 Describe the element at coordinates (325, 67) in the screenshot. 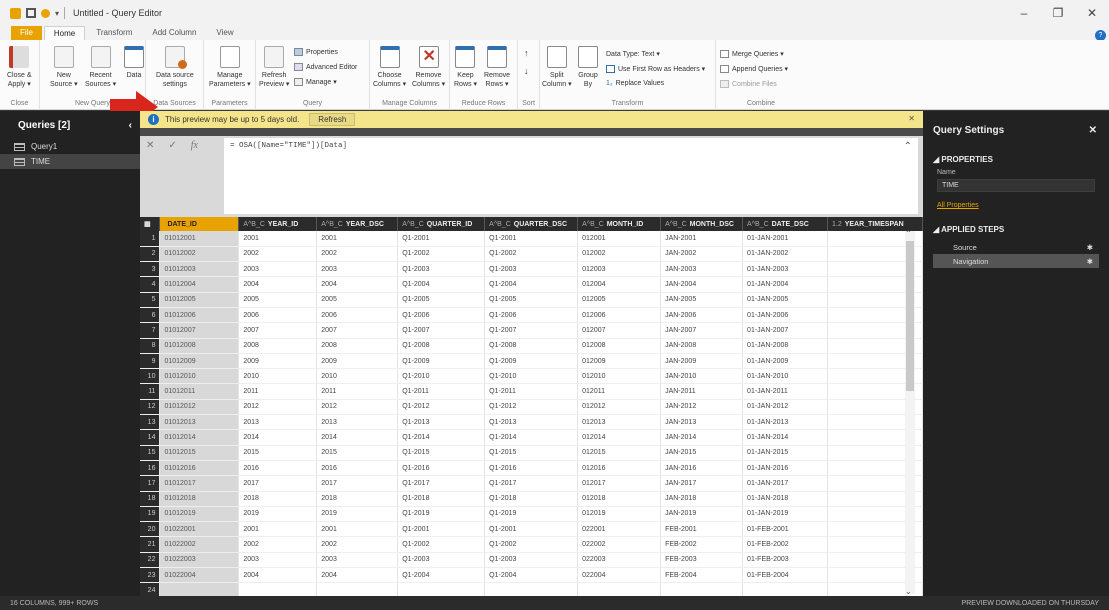

I see `advanced-editor-button: Advanced Editor` at that location.